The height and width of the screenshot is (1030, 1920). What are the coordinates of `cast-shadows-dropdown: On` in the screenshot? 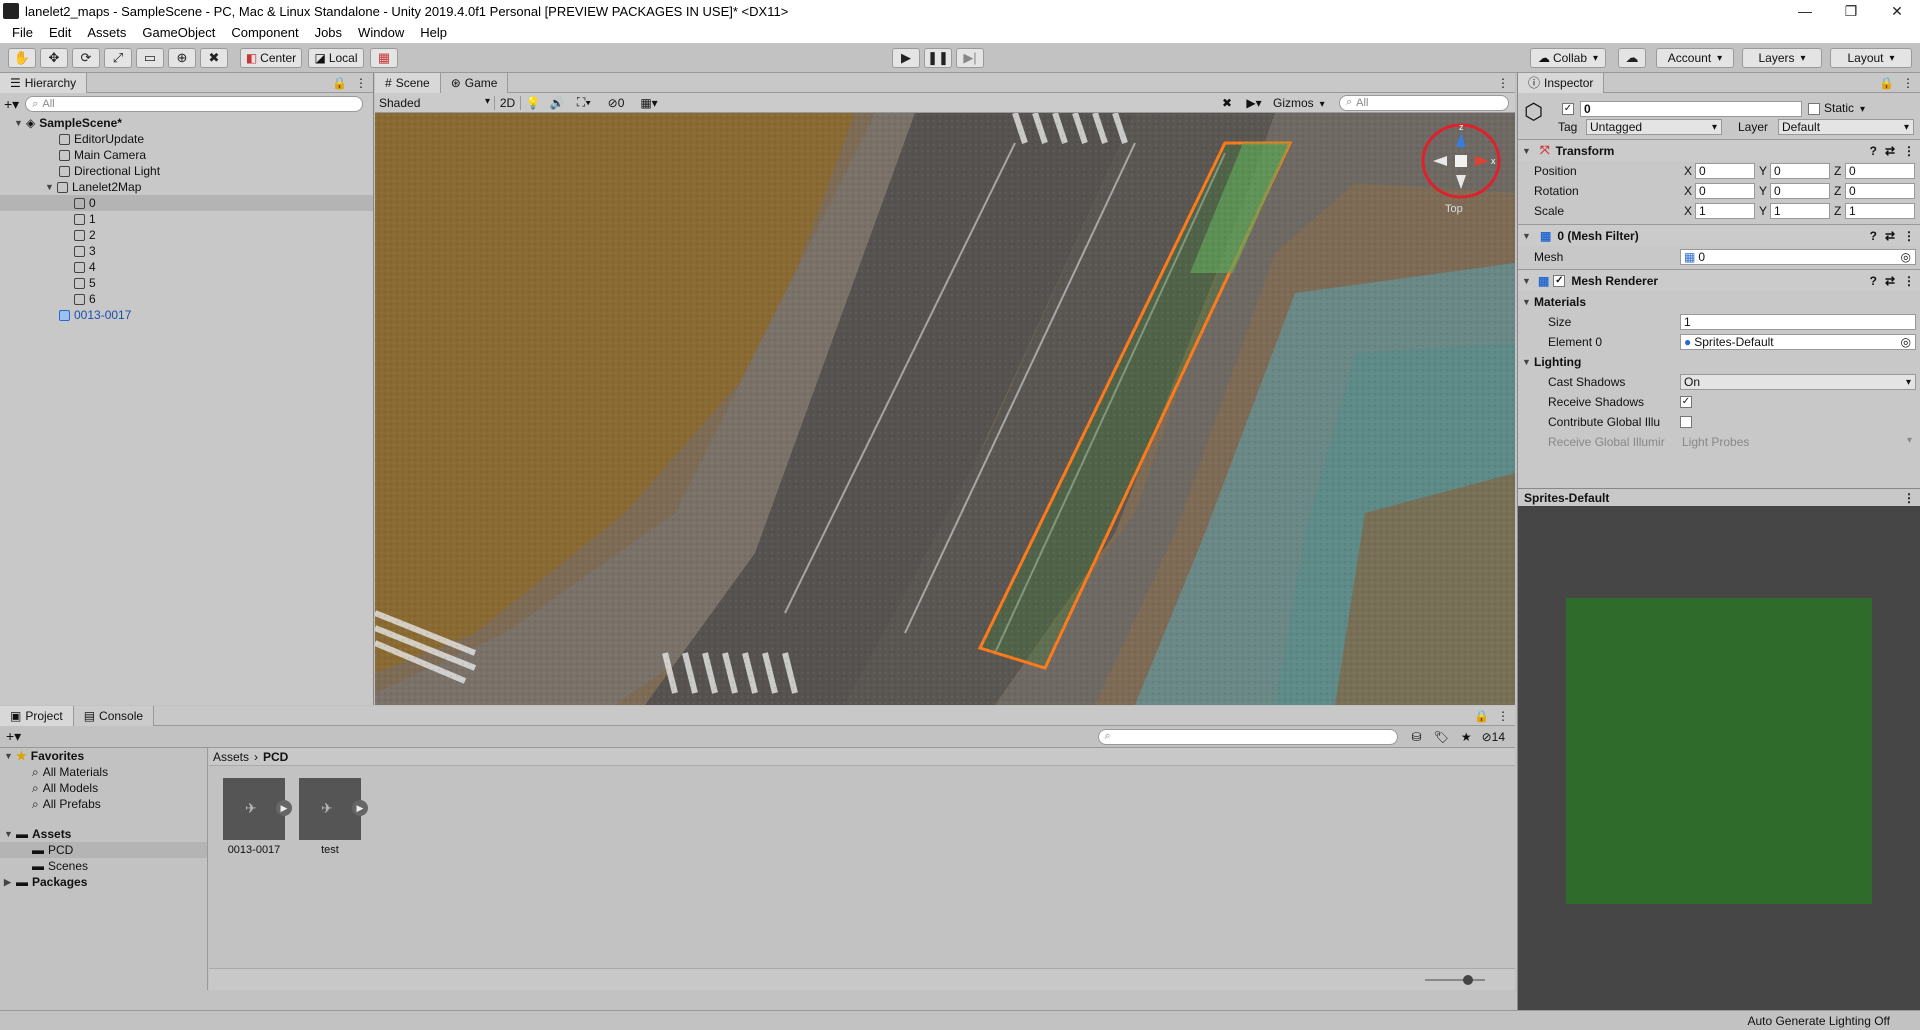 It's located at (1798, 382).